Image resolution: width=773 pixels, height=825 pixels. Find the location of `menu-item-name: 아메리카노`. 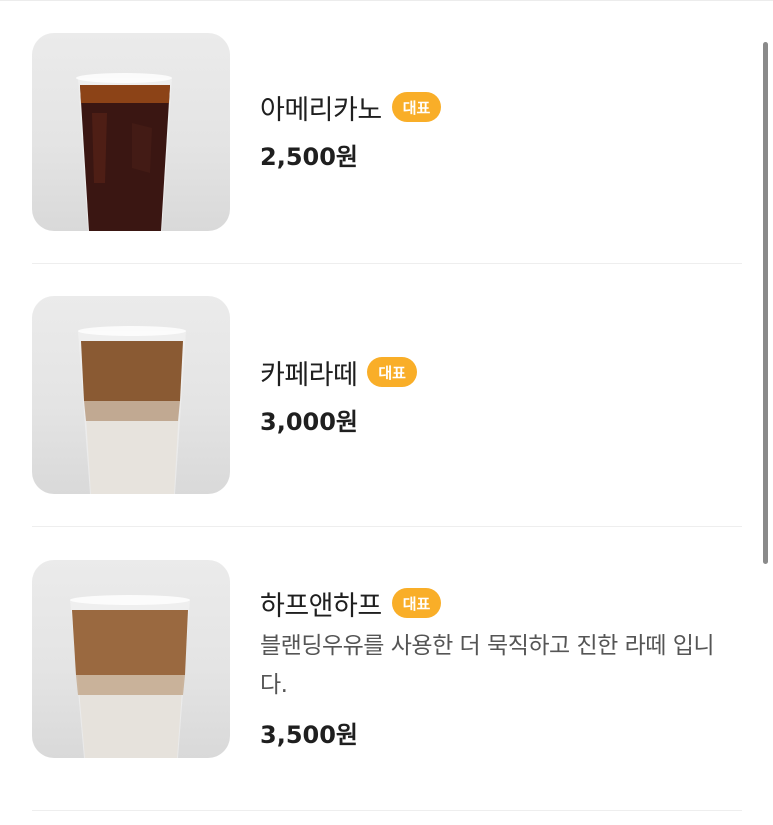

menu-item-name: 아메리카노 is located at coordinates (321, 110).